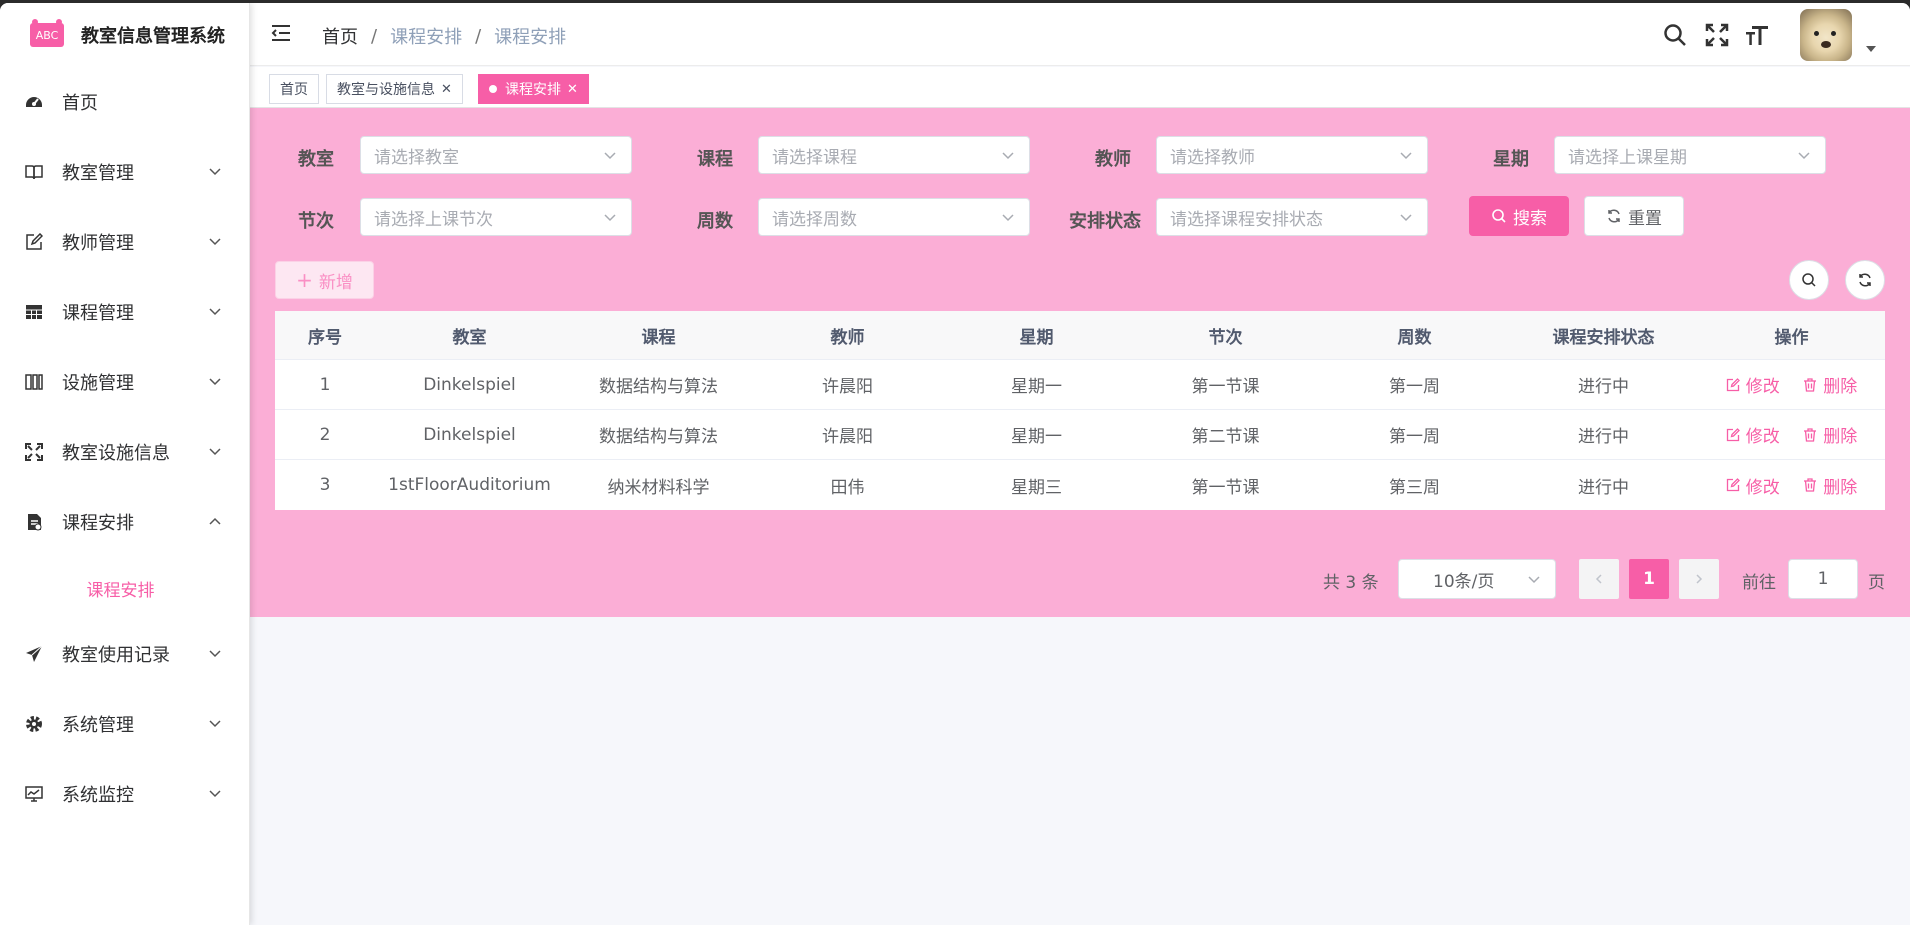 This screenshot has height=925, width=1910. What do you see at coordinates (1690, 155) in the screenshot?
I see `weekday-select: 请选择上课星期` at bounding box center [1690, 155].